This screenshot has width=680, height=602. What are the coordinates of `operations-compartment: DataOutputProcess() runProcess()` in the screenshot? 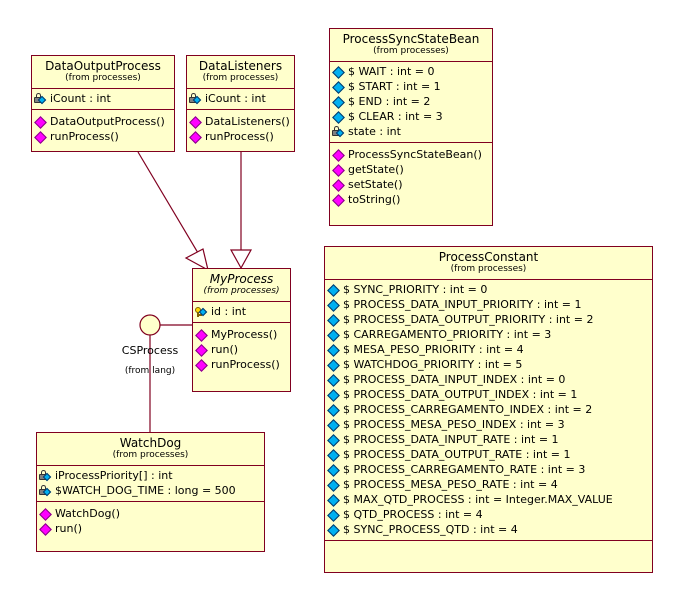 It's located at (103, 128).